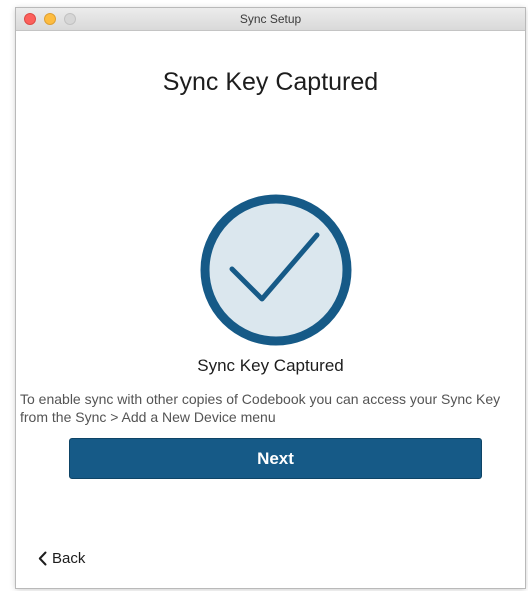 The image size is (528, 591). I want to click on status-subtitle: Sync Key Captured, so click(270, 365).